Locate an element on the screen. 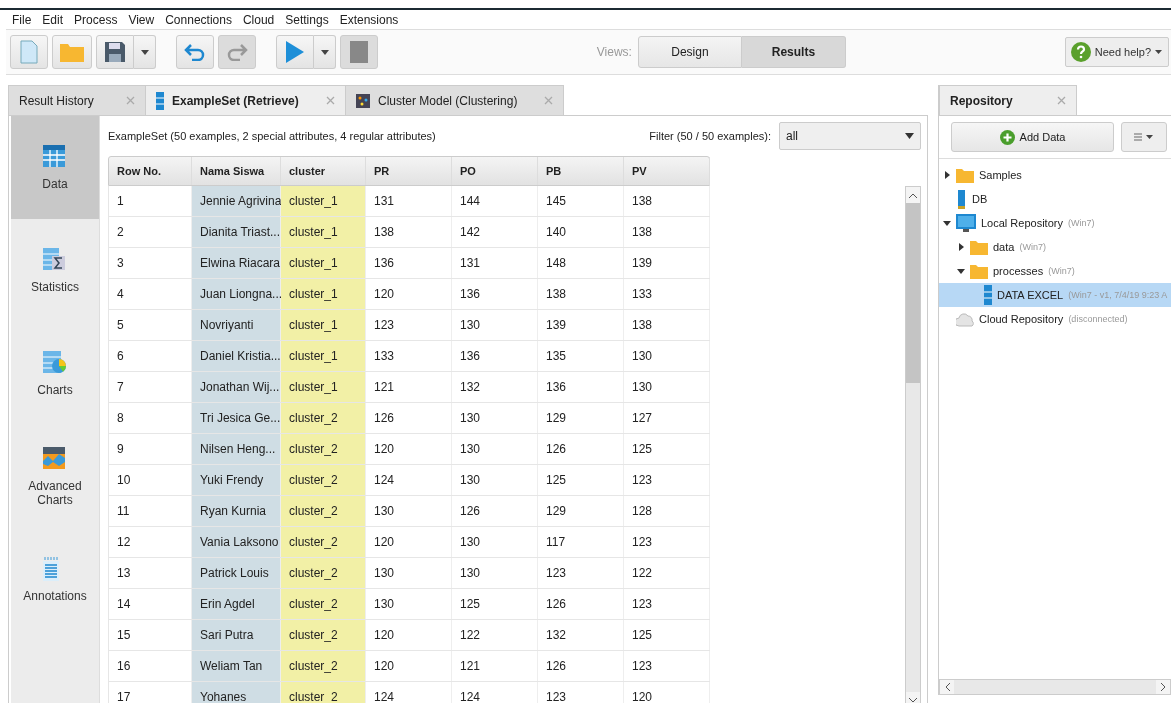 The width and height of the screenshot is (1171, 703). menu-item: Extensions is located at coordinates (369, 19).